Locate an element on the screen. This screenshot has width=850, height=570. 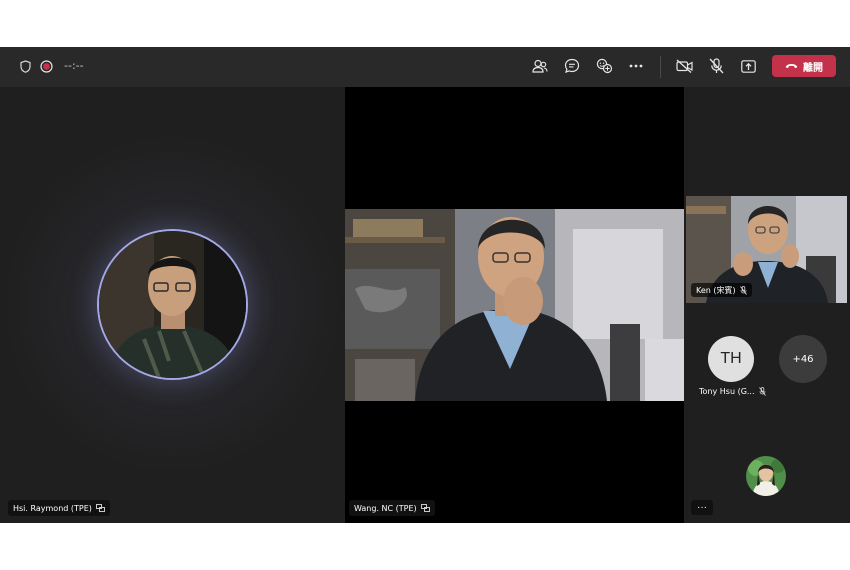
toolbar-divider is located at coordinates (660, 67).